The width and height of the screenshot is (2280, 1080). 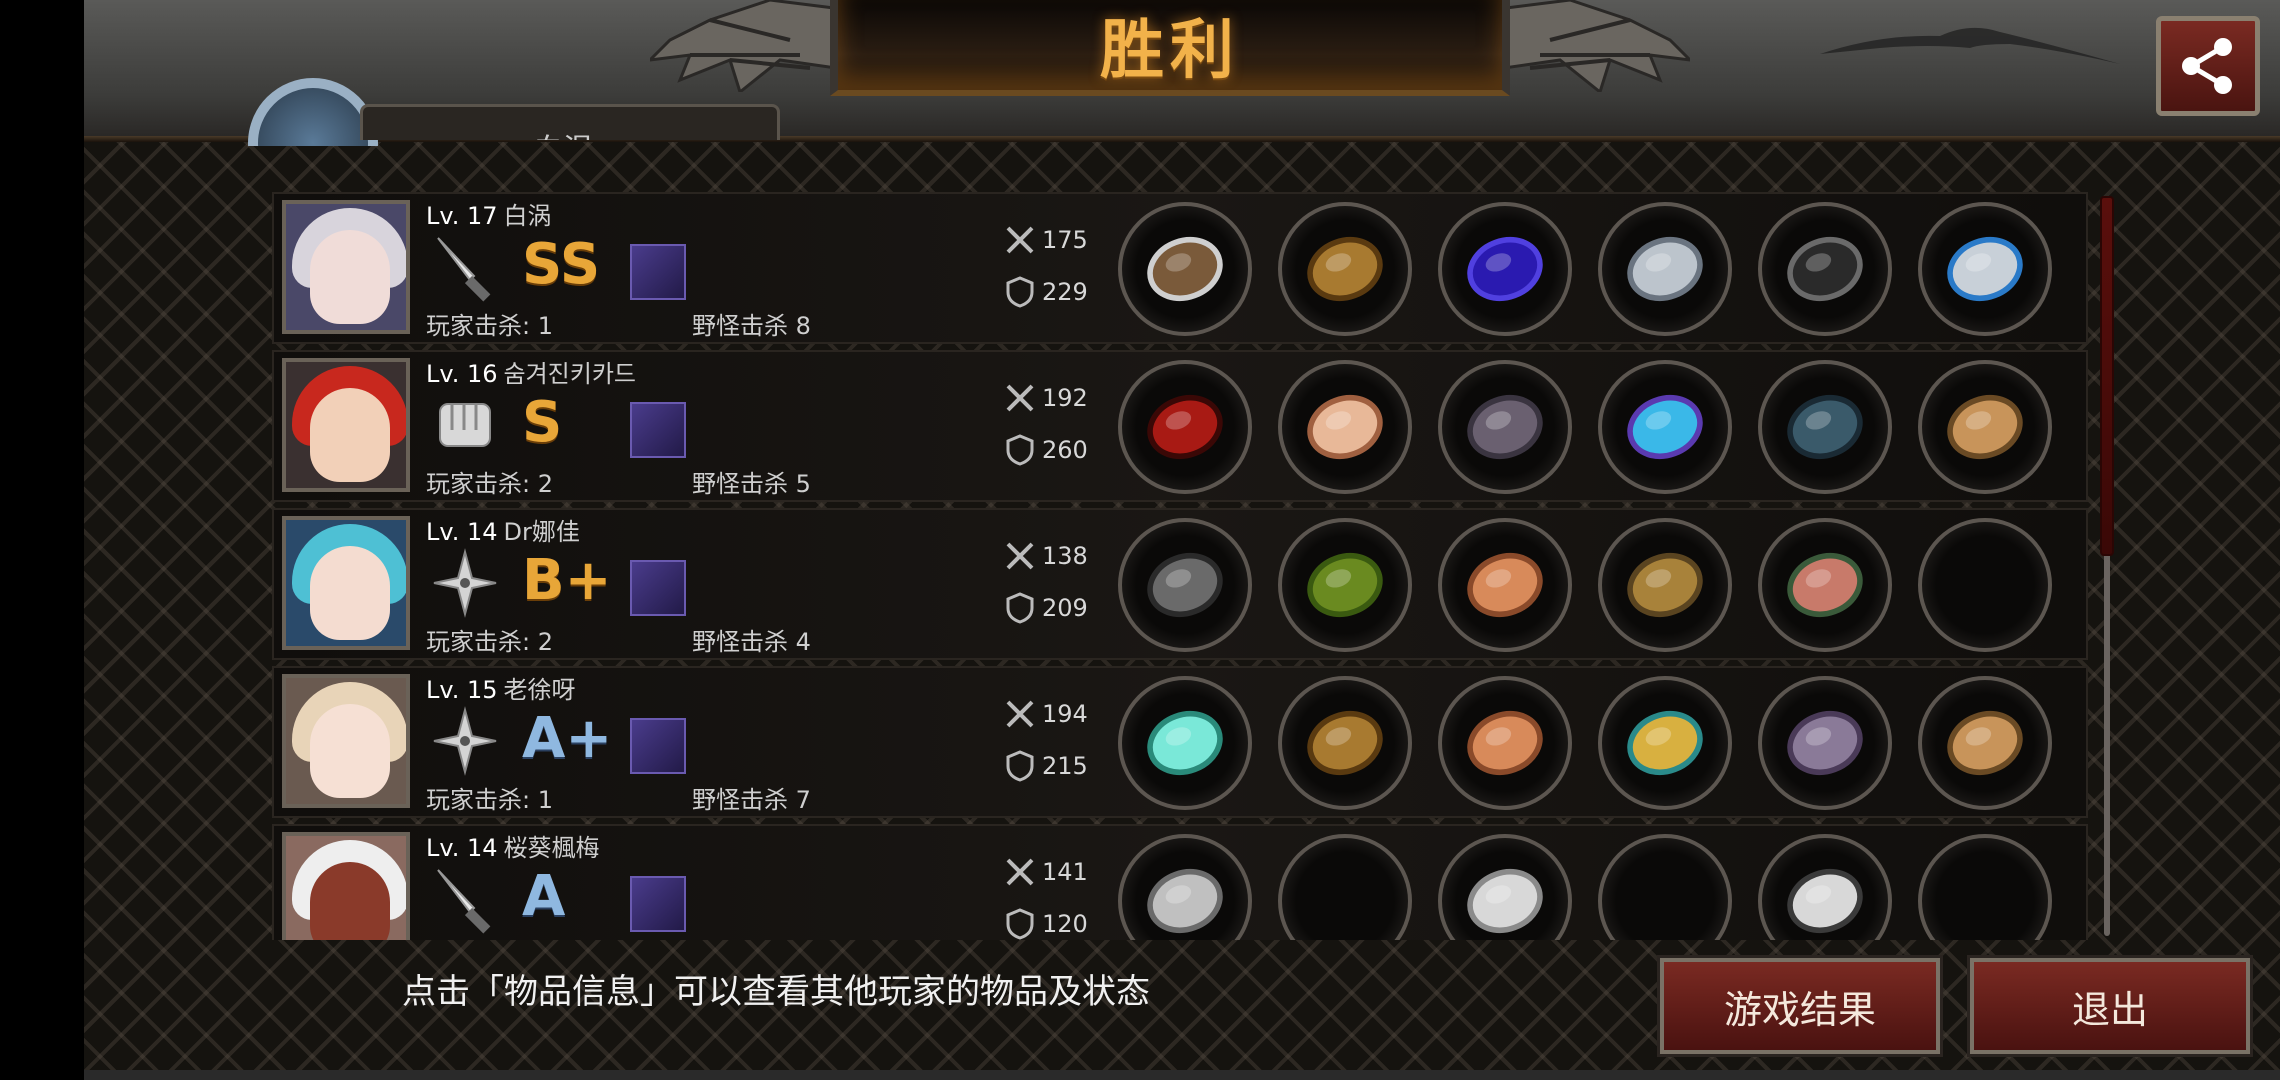 What do you see at coordinates (489, 326) in the screenshot?
I see `player-kills: 玩家击杀: 1` at bounding box center [489, 326].